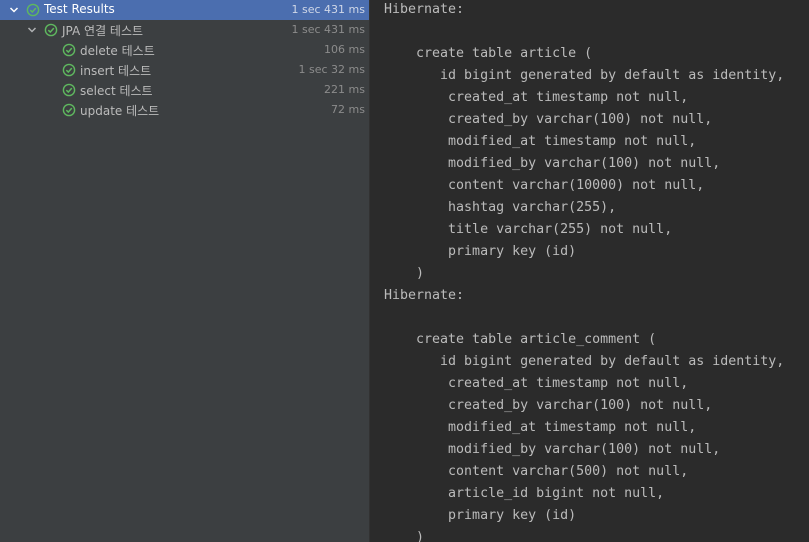 The height and width of the screenshot is (542, 809). Describe the element at coordinates (331, 69) in the screenshot. I see `tree-item-duration: 1 sec 32 ms` at that location.